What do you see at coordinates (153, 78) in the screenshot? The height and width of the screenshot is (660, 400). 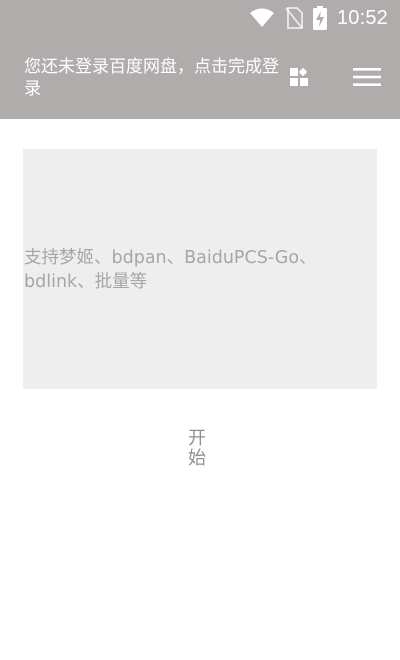 I see `login-prompt: 您还未登录百度网盘，点击完成登录` at bounding box center [153, 78].